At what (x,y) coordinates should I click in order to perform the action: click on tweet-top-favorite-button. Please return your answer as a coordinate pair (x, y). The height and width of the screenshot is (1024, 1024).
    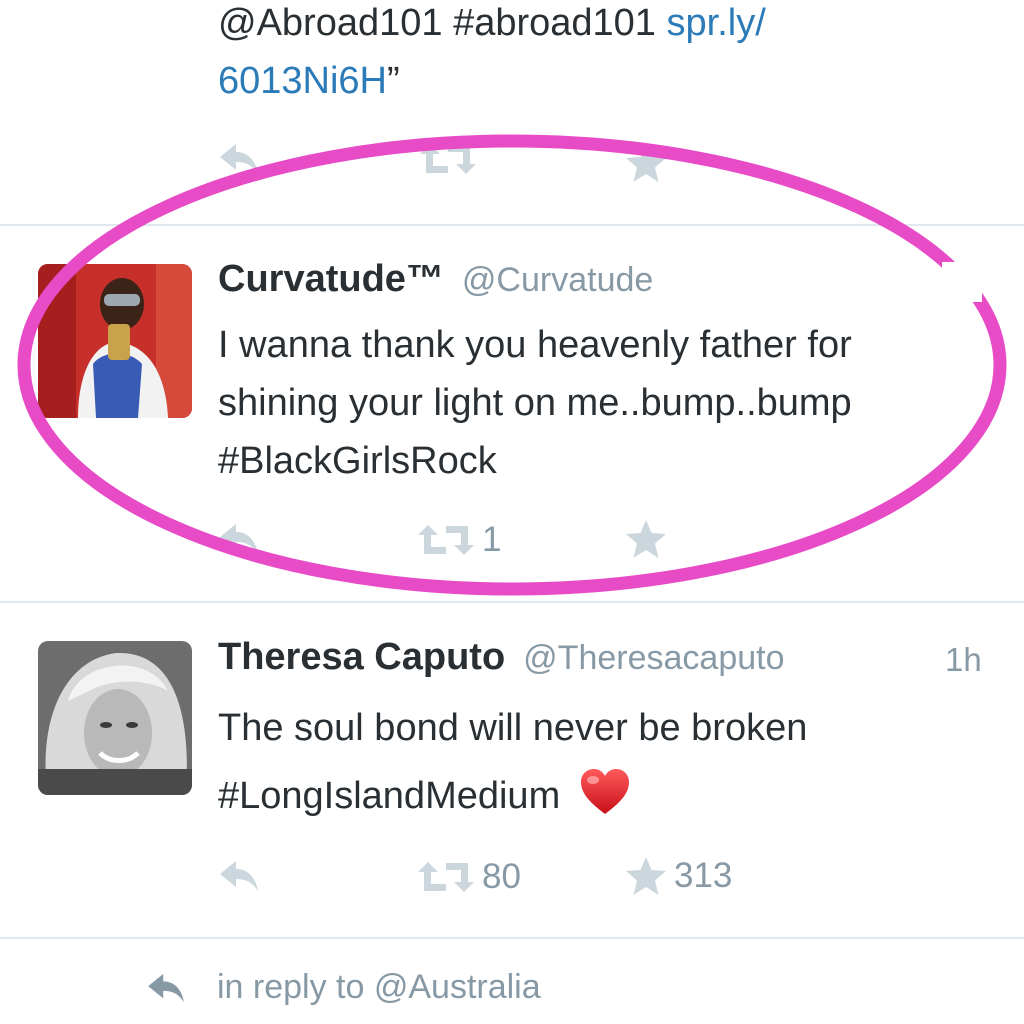
    Looking at the image, I should click on (646, 163).